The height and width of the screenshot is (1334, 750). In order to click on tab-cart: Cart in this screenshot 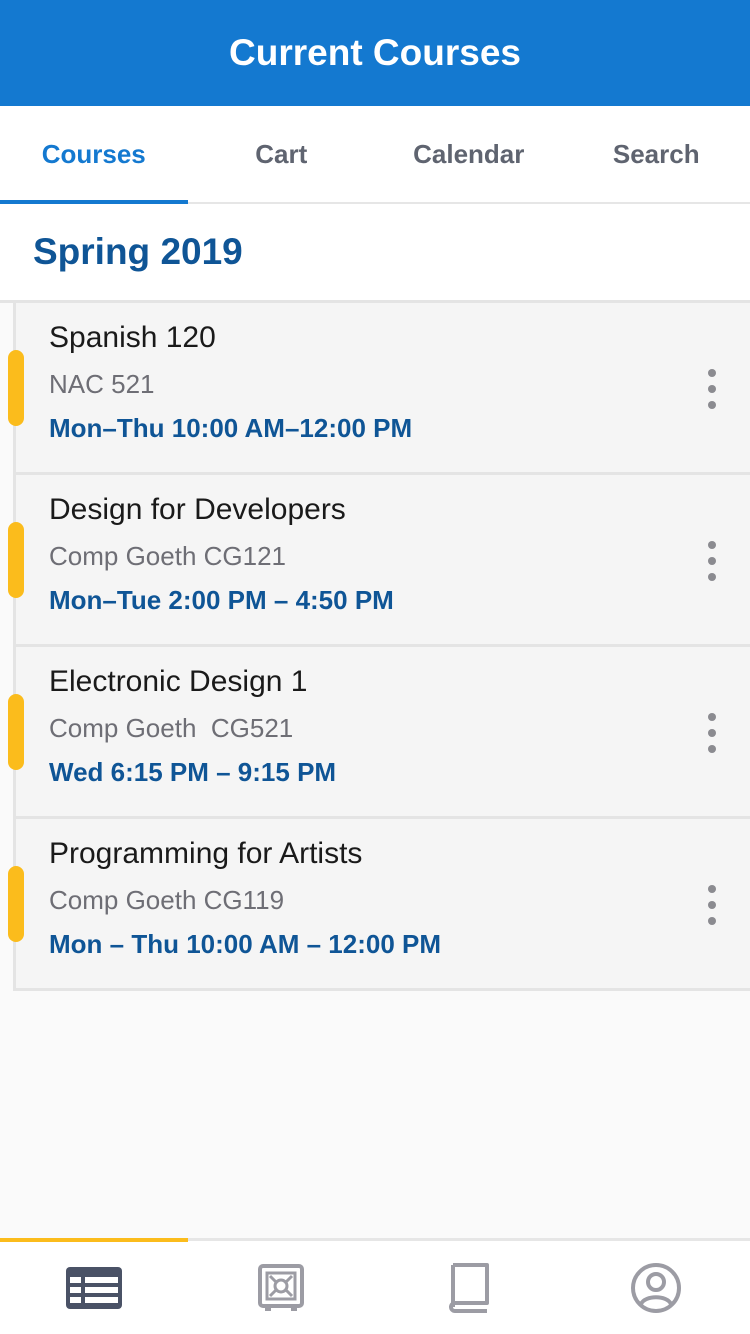, I will do `click(282, 154)`.